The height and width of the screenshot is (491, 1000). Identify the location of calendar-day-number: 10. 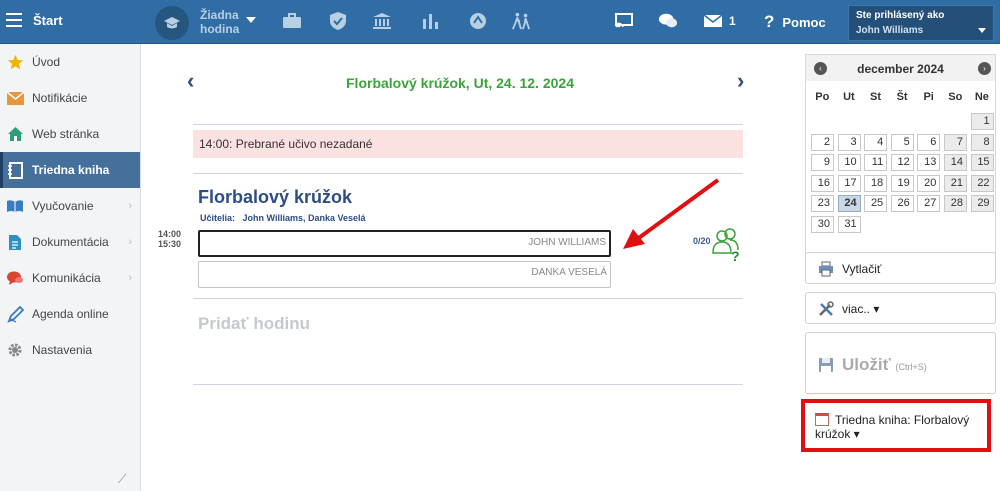
(849, 162).